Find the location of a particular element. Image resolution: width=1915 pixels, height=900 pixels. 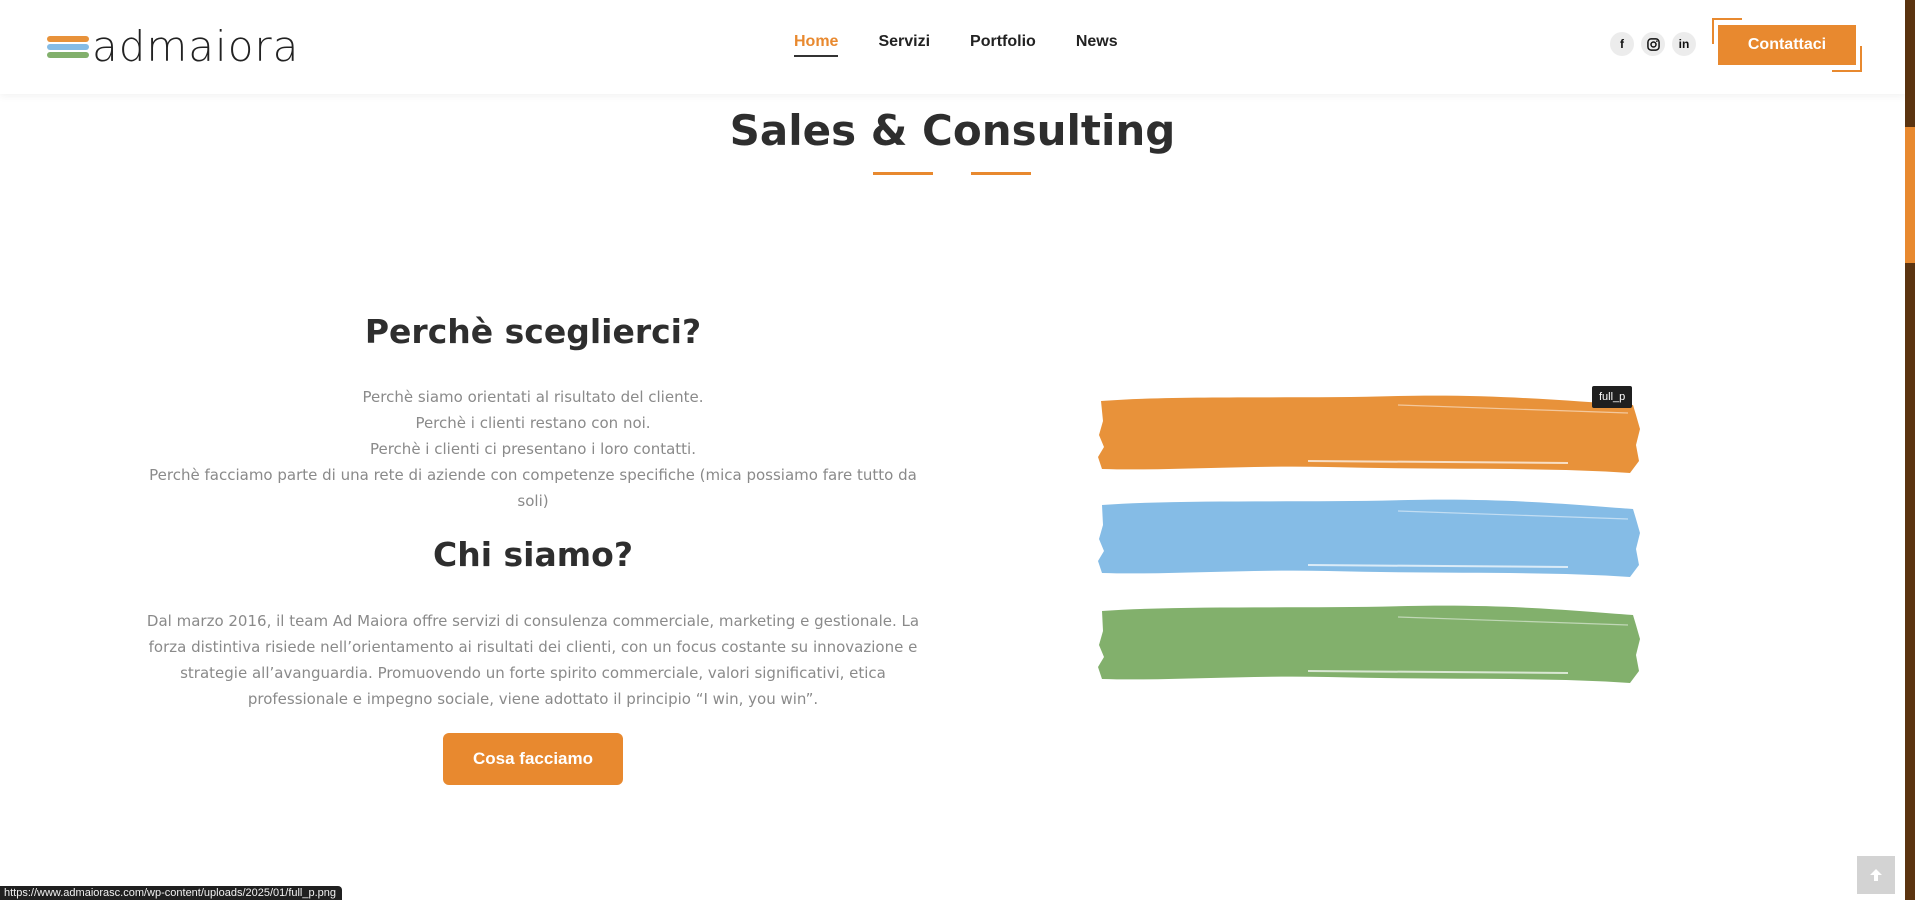

back-to-top-button is located at coordinates (1876, 875).